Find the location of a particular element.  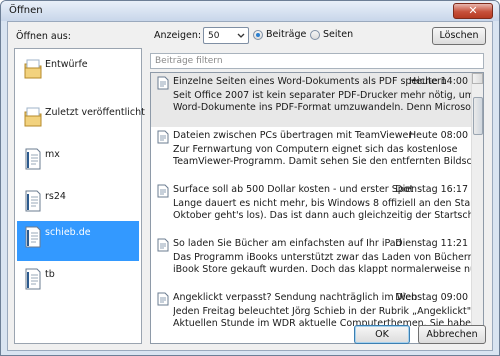

source-item-label: tb is located at coordinates (50, 274).